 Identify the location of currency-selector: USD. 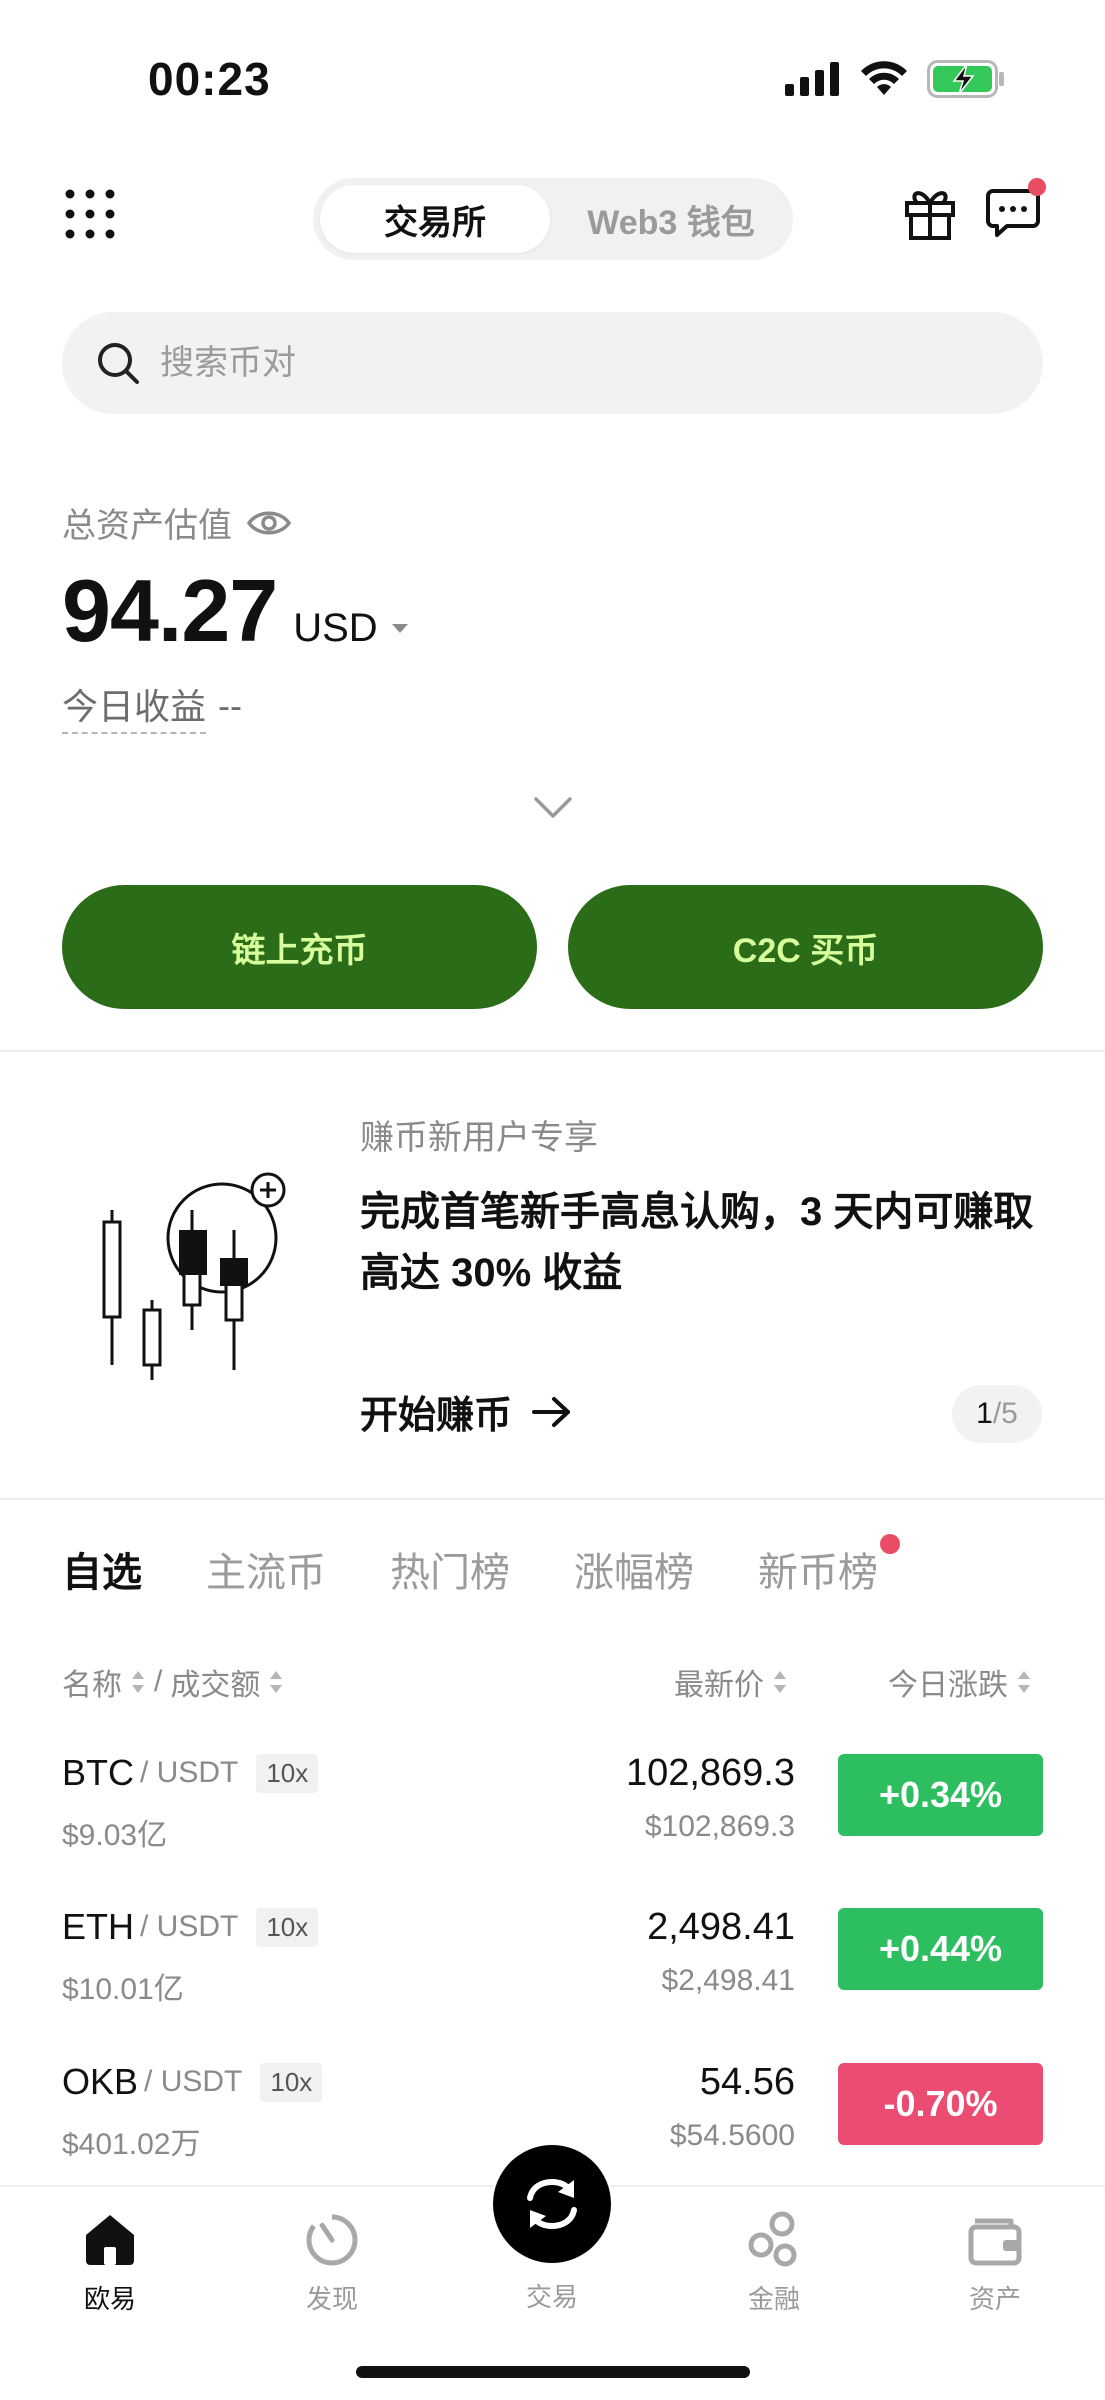
(335, 628).